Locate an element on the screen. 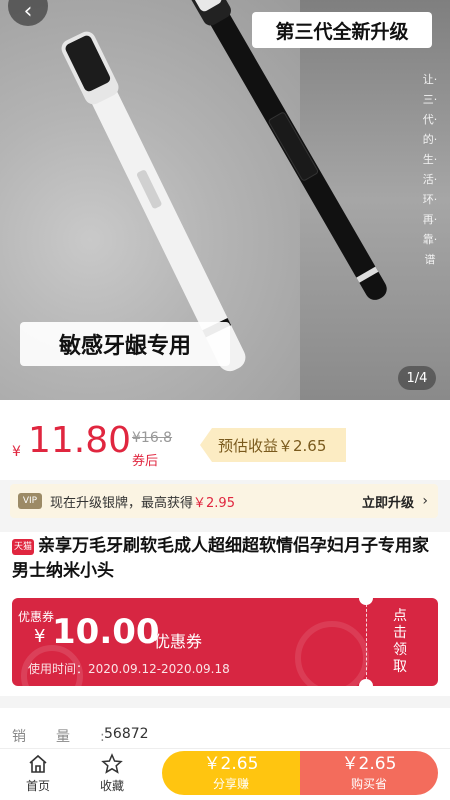 This screenshot has height=800, width=450. vip-icon: VIP is located at coordinates (30, 501).